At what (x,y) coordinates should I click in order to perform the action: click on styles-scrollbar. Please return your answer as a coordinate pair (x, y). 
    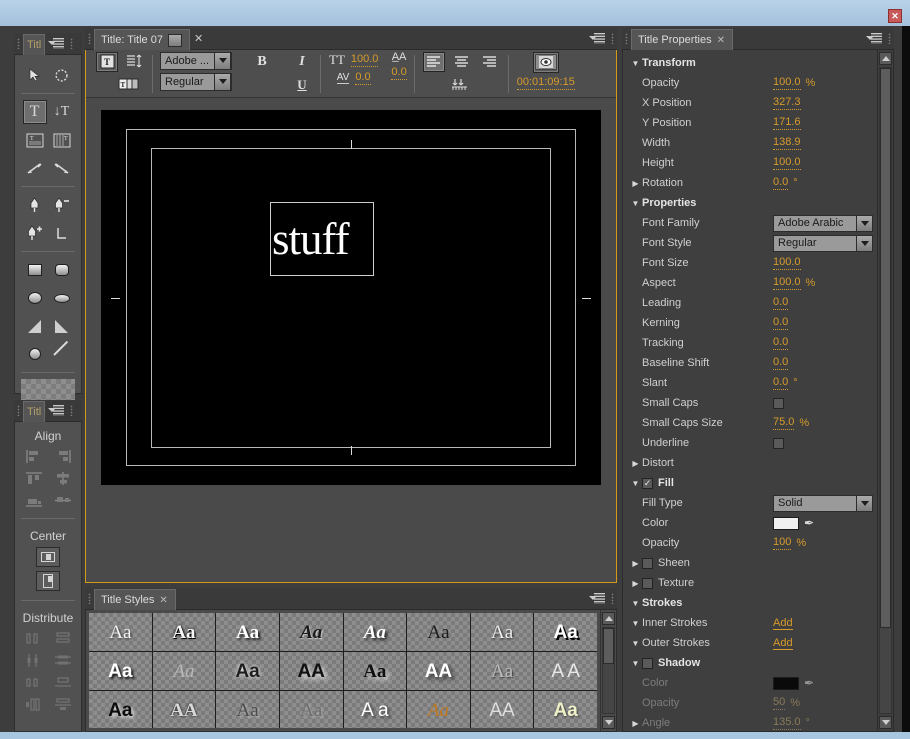
    Looking at the image, I should click on (608, 670).